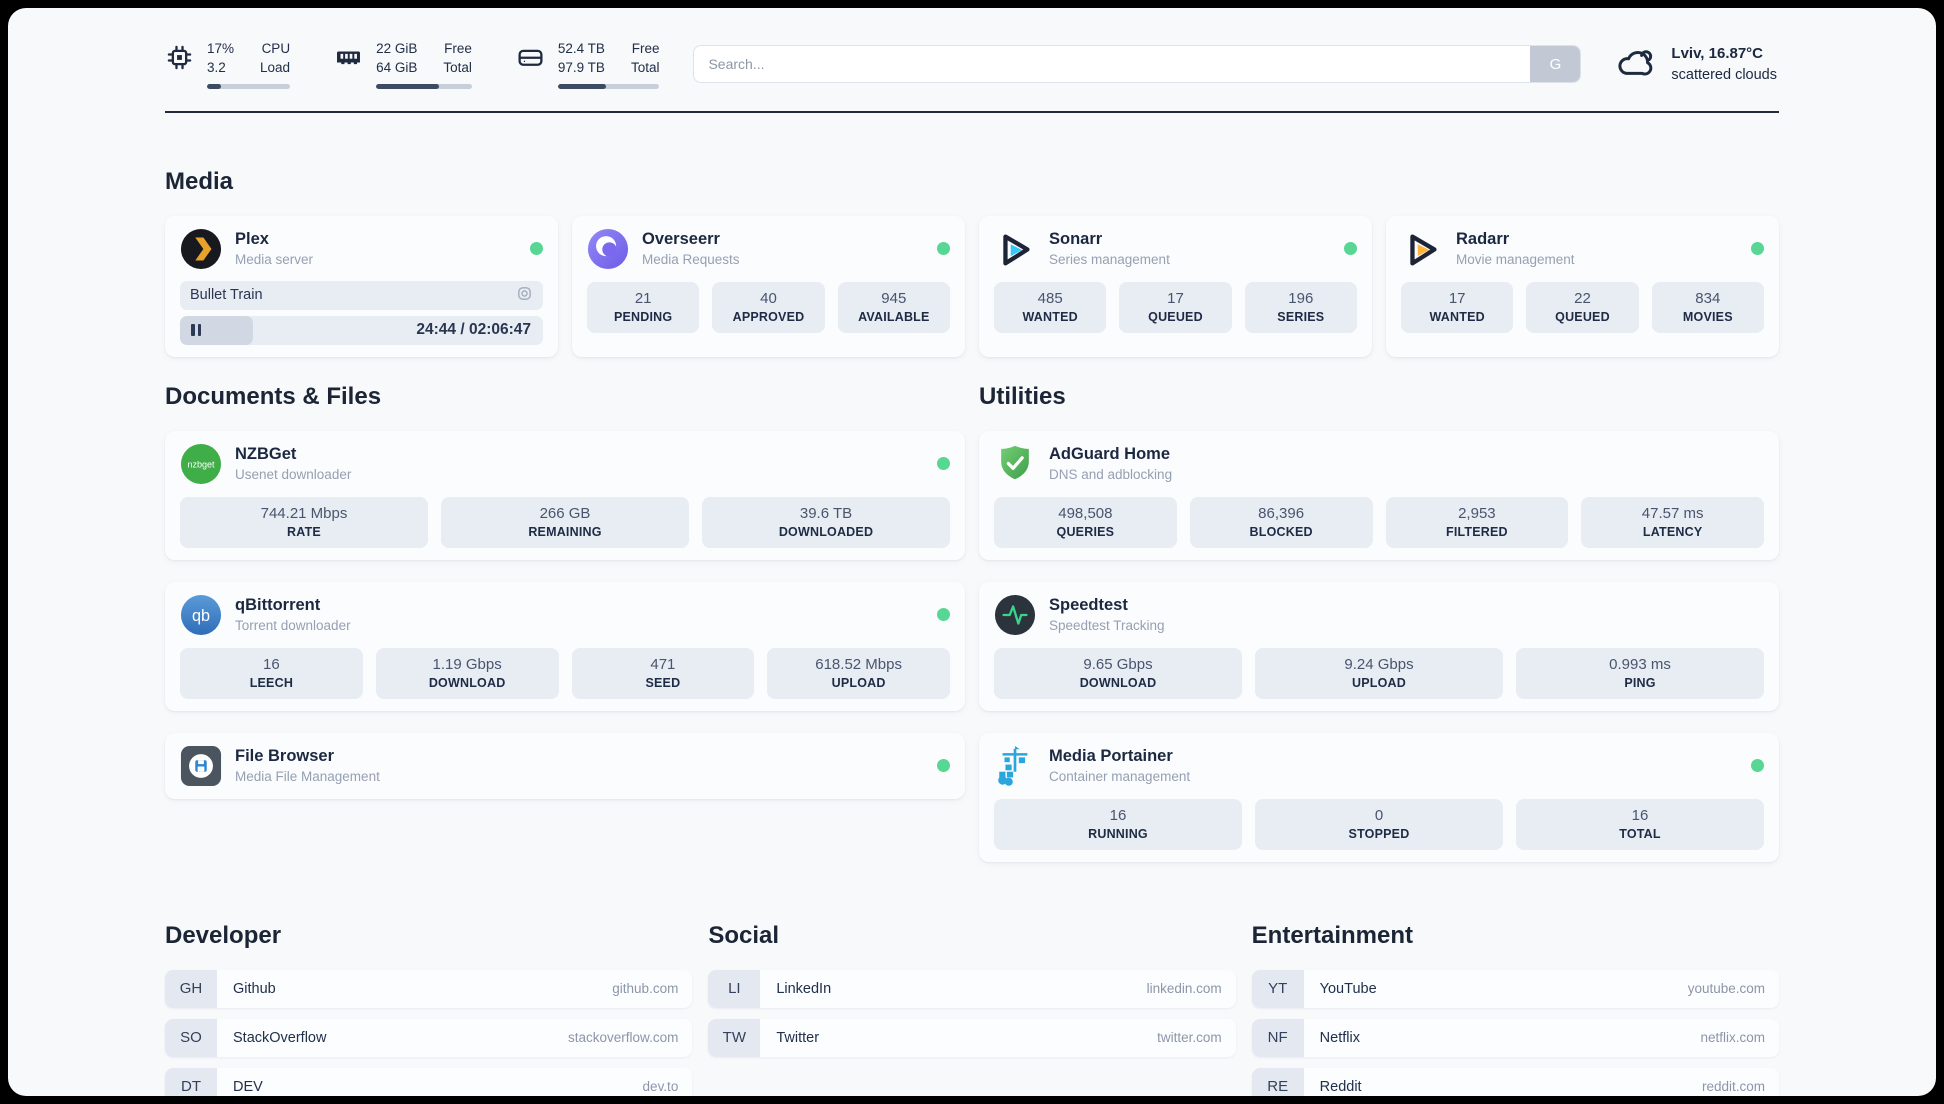 This screenshot has width=1944, height=1104. Describe the element at coordinates (1707, 307) in the screenshot. I see `stat-movies: 834 MOVIES` at that location.